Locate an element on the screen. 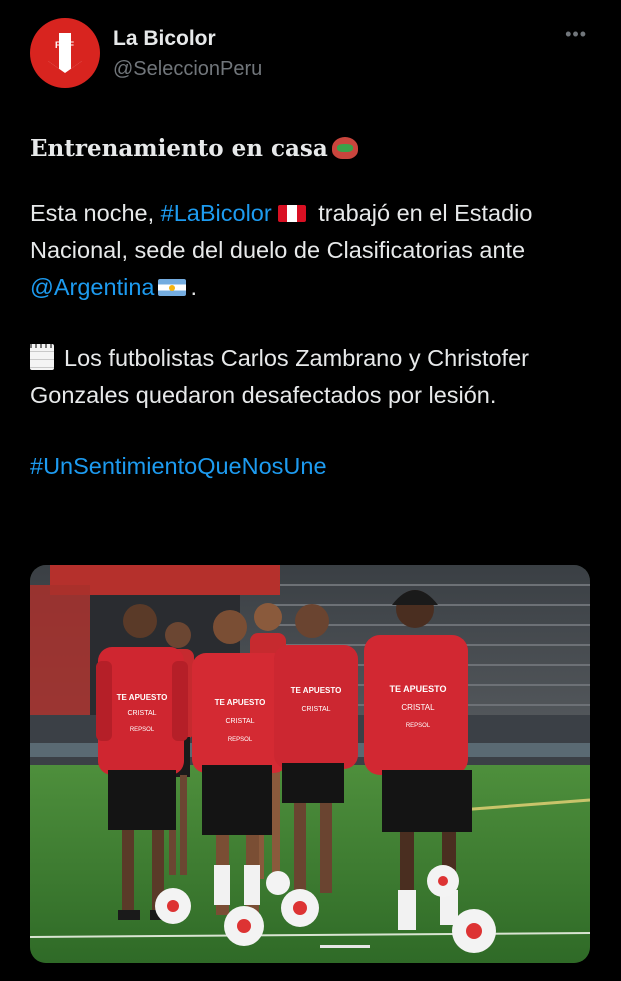 Image resolution: width=621 pixels, height=981 pixels. tweet-header: FPF La Bicolor @SeleccionPeru ••• is located at coordinates (315, 54).